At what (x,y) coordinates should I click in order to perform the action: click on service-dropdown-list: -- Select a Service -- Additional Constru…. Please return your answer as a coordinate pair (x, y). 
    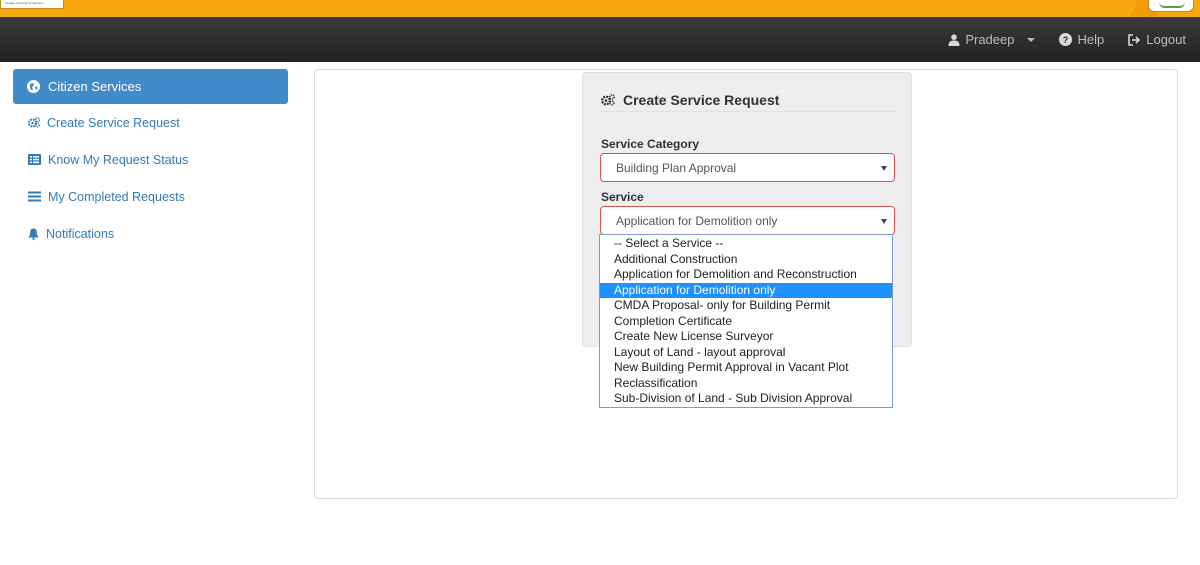
    Looking at the image, I should click on (746, 321).